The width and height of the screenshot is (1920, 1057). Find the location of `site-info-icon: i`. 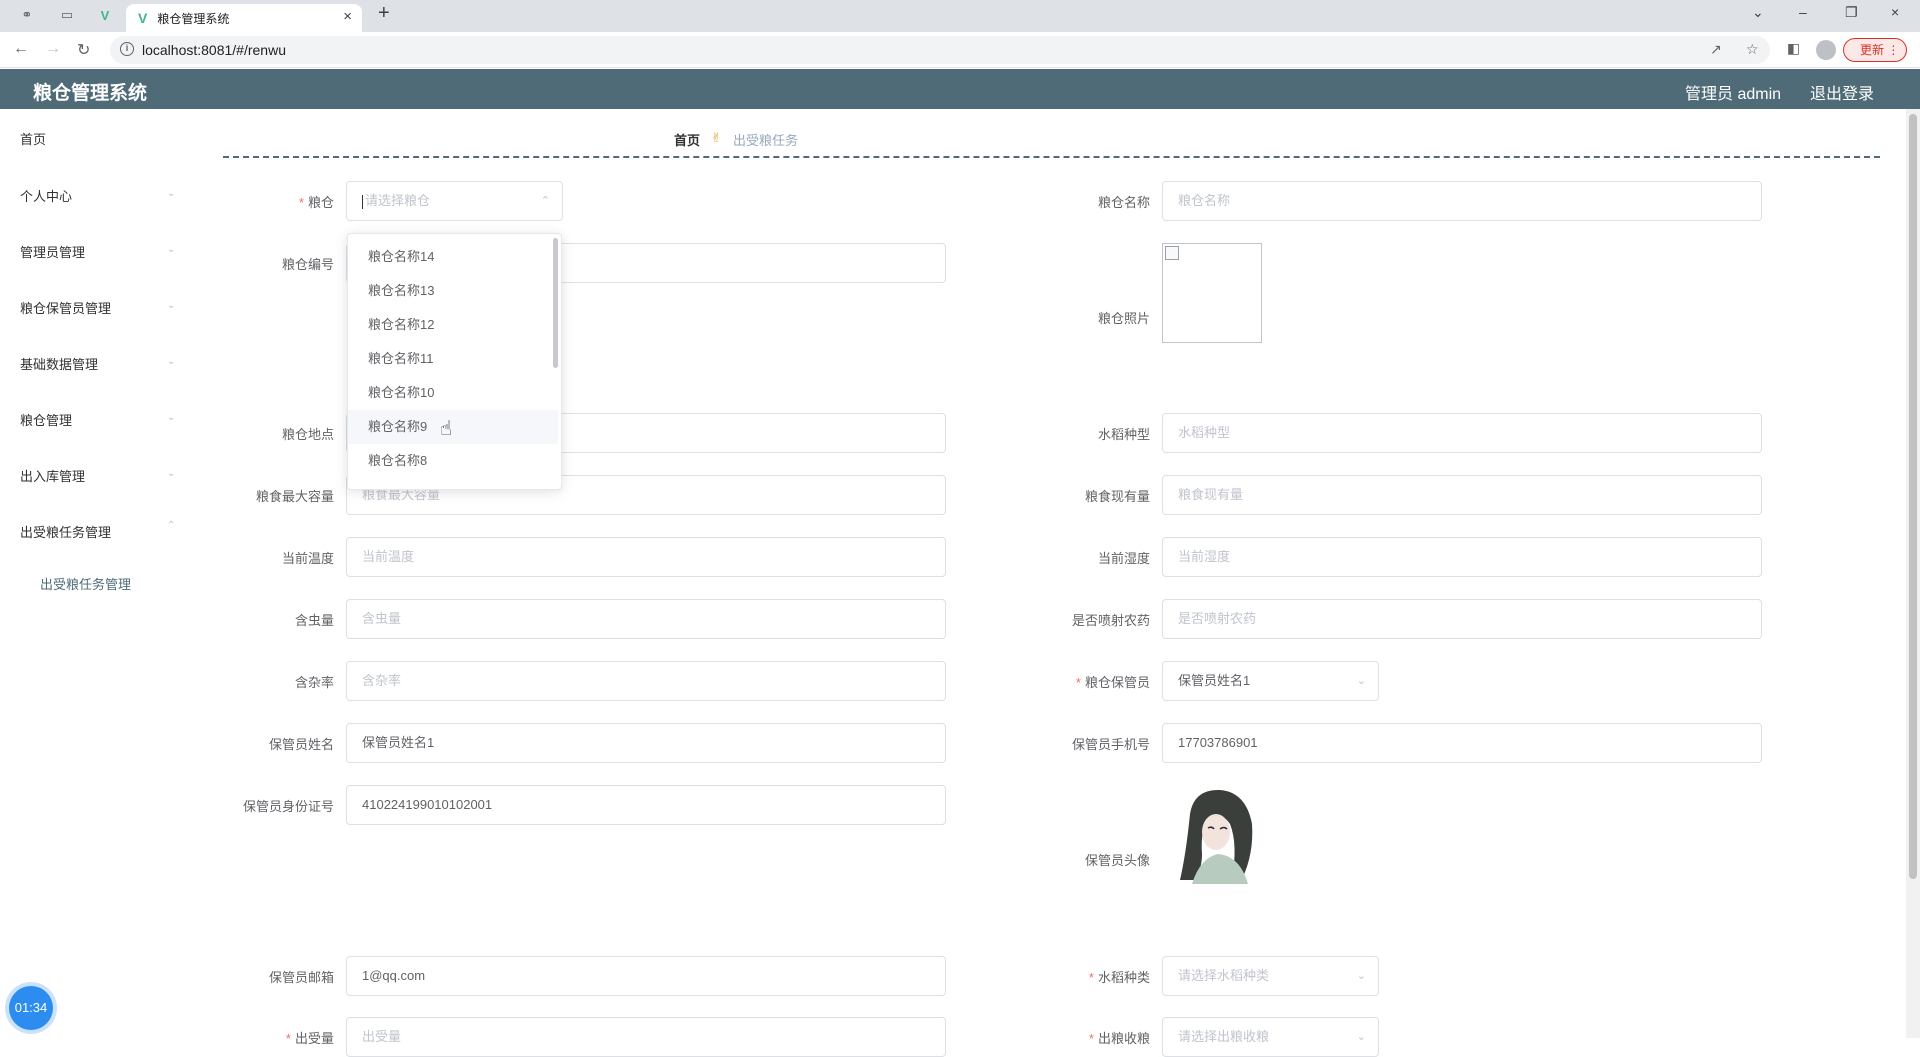

site-info-icon: i is located at coordinates (127, 49).